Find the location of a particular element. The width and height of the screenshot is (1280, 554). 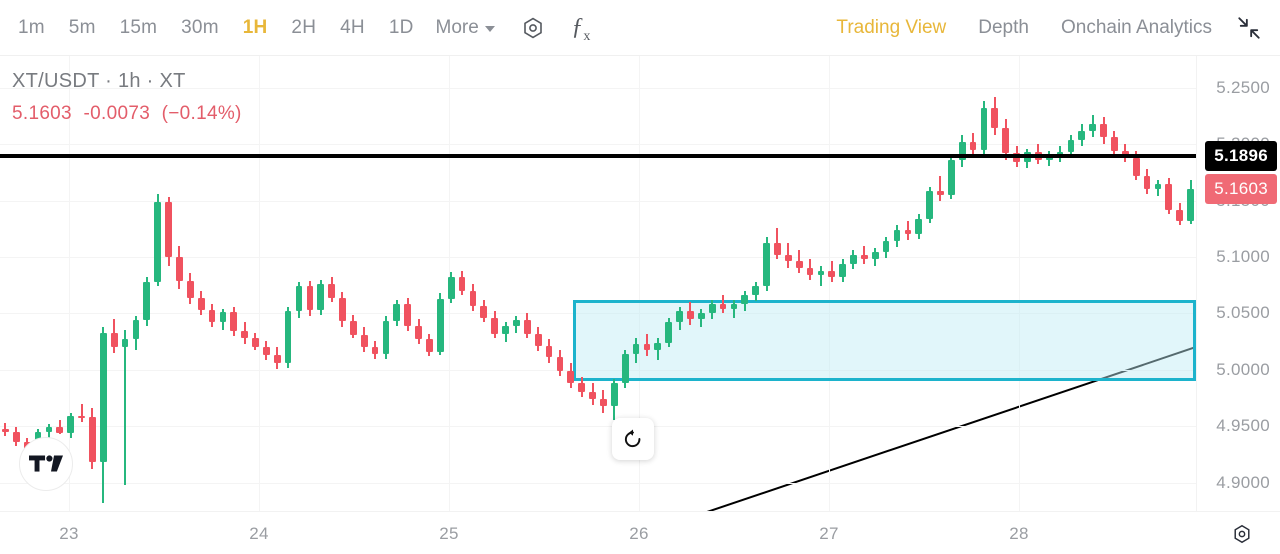

timeframe-4h: 4H is located at coordinates (352, 28).